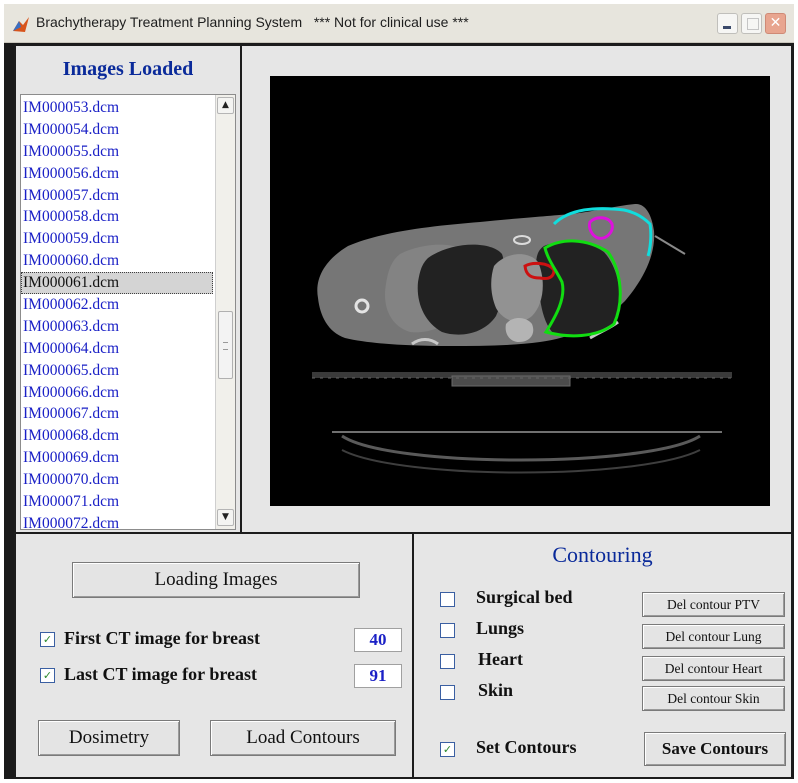  Describe the element at coordinates (117, 349) in the screenshot. I see `list-item: IM000064.dcm` at that location.